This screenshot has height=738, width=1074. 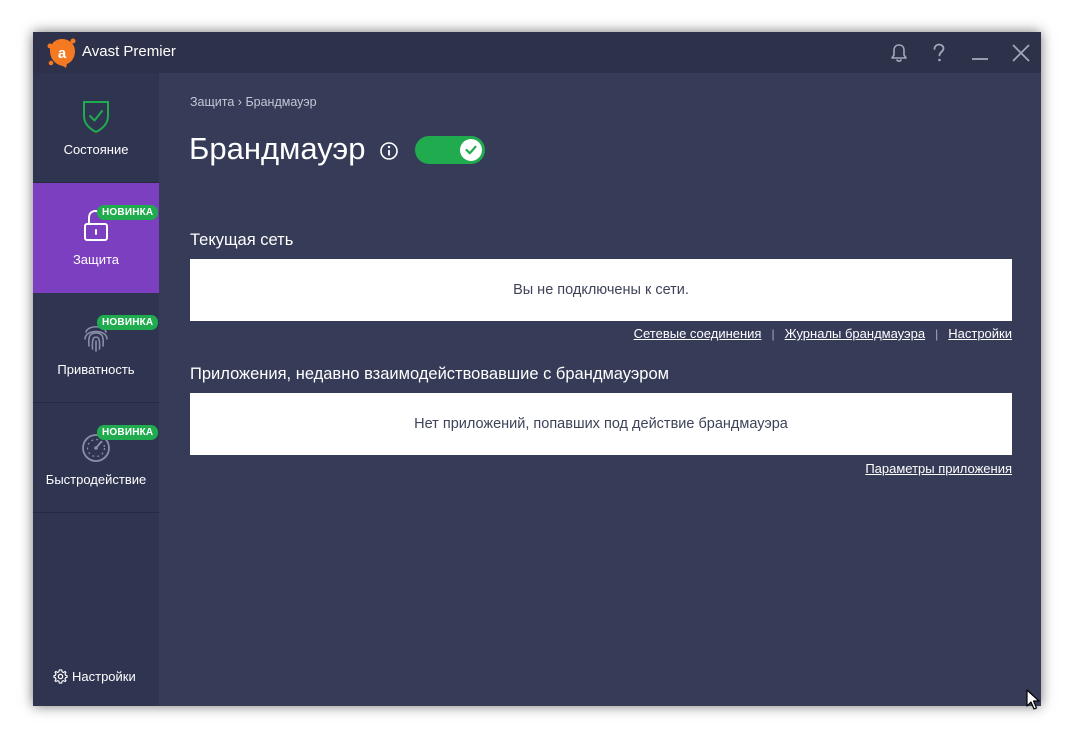 I want to click on app-settings-link: Параметры приложения, so click(x=938, y=468).